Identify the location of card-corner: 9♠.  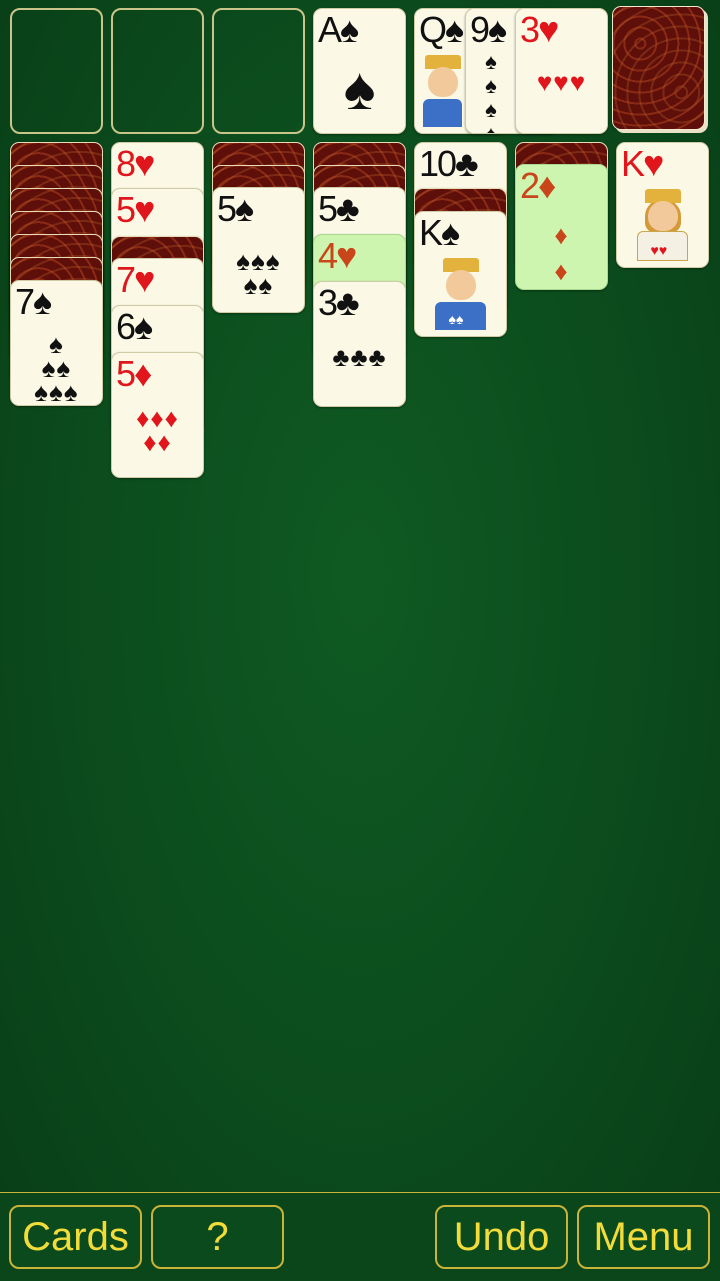
(488, 29).